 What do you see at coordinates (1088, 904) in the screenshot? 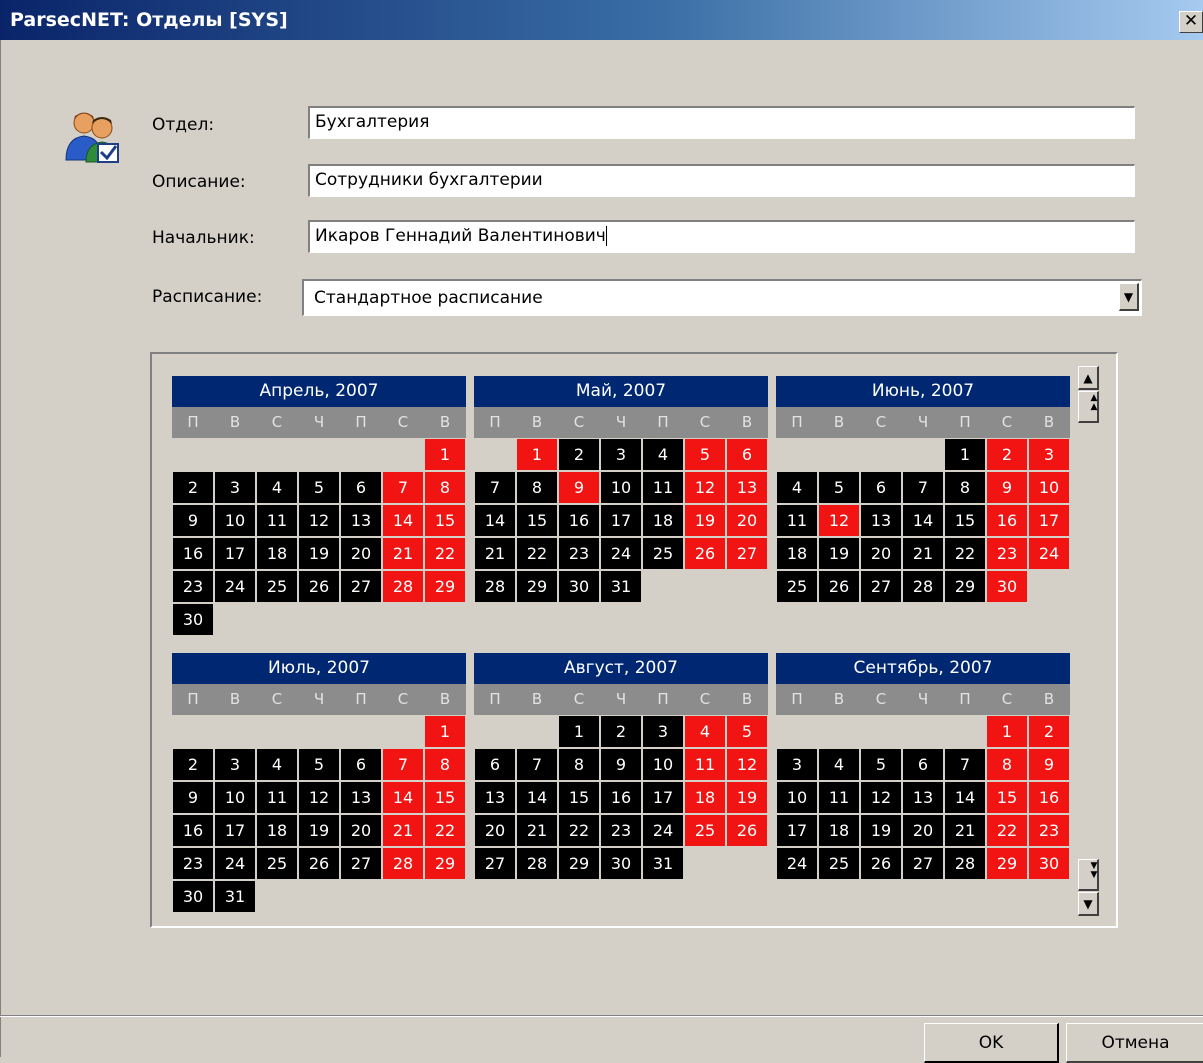
I see `scroll-down-button: ▼` at bounding box center [1088, 904].